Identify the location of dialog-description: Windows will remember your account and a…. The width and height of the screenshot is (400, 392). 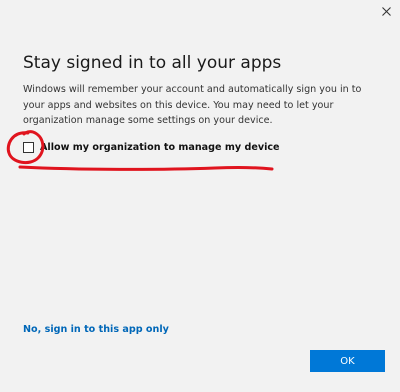
(192, 105).